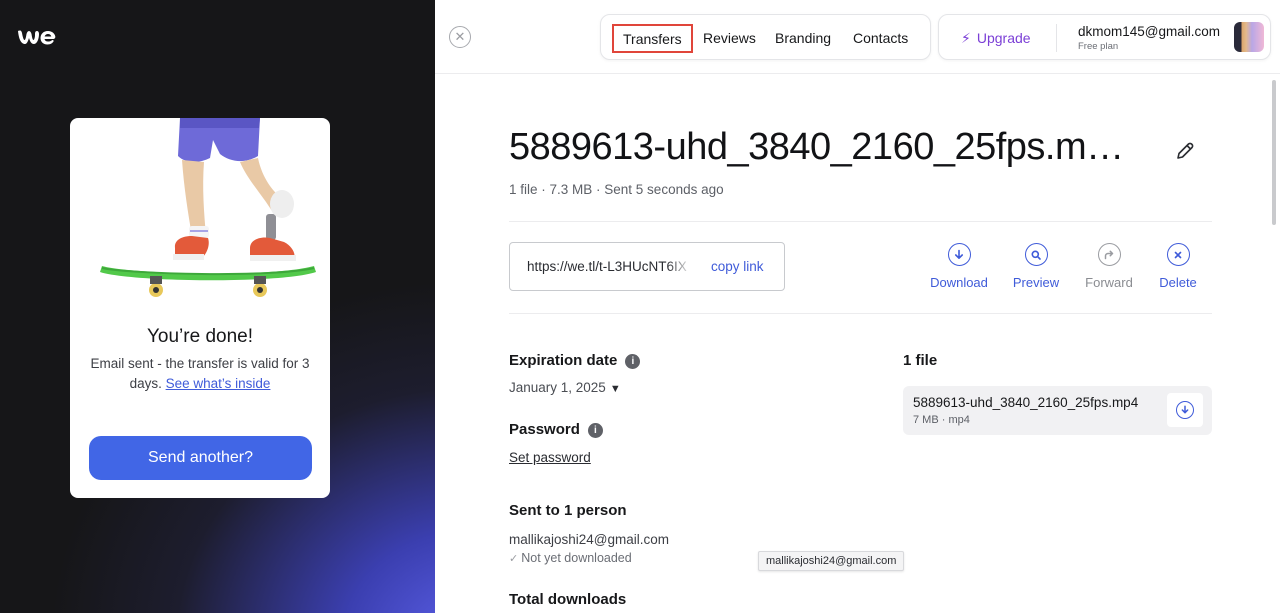 The height and width of the screenshot is (613, 1280). I want to click on expiration-dropdown: January 1, 2025 ▼, so click(565, 387).